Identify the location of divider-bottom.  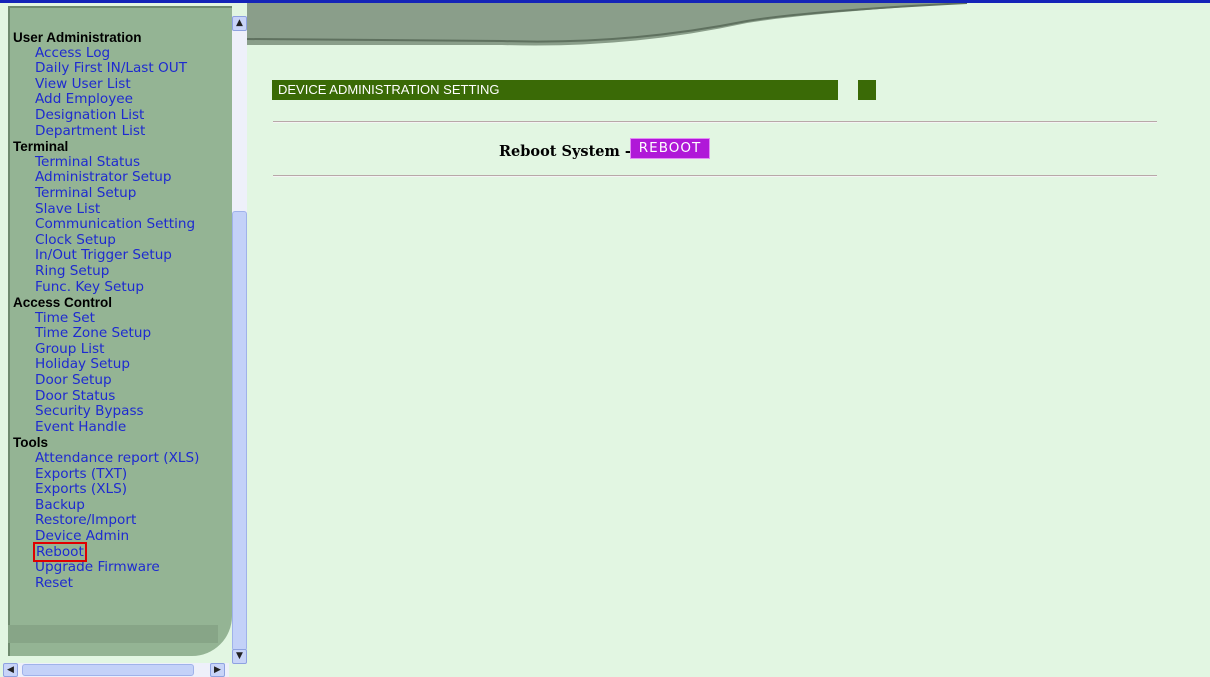
(715, 176).